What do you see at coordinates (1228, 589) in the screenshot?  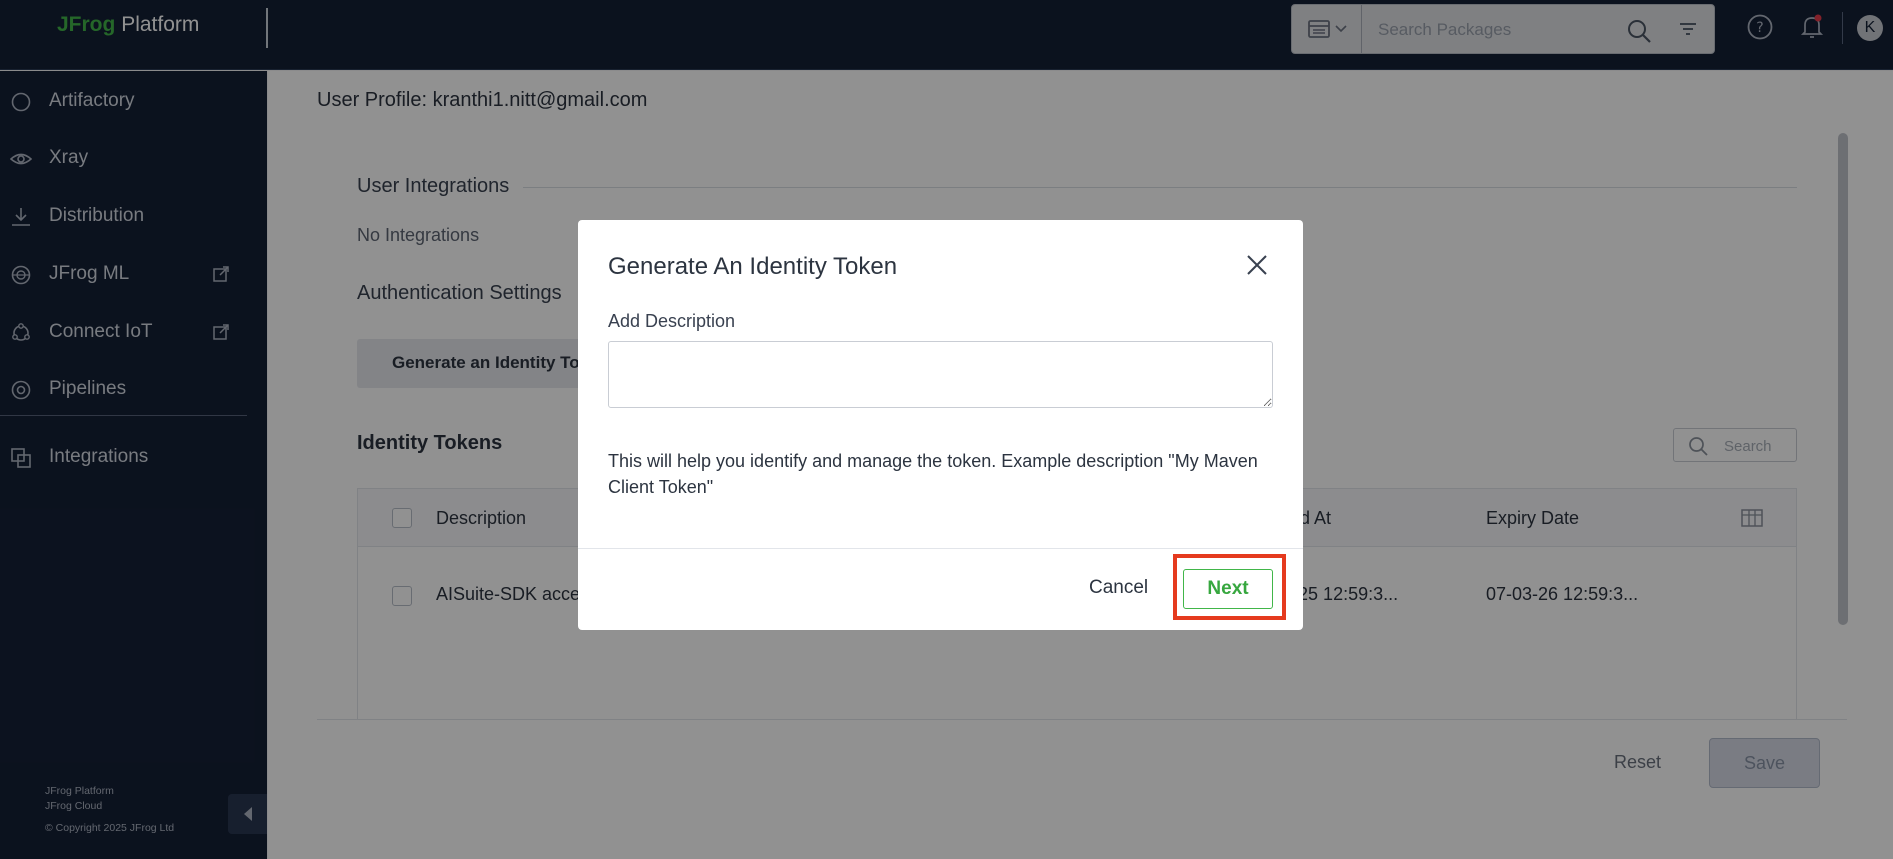 I see `next-button: Next` at bounding box center [1228, 589].